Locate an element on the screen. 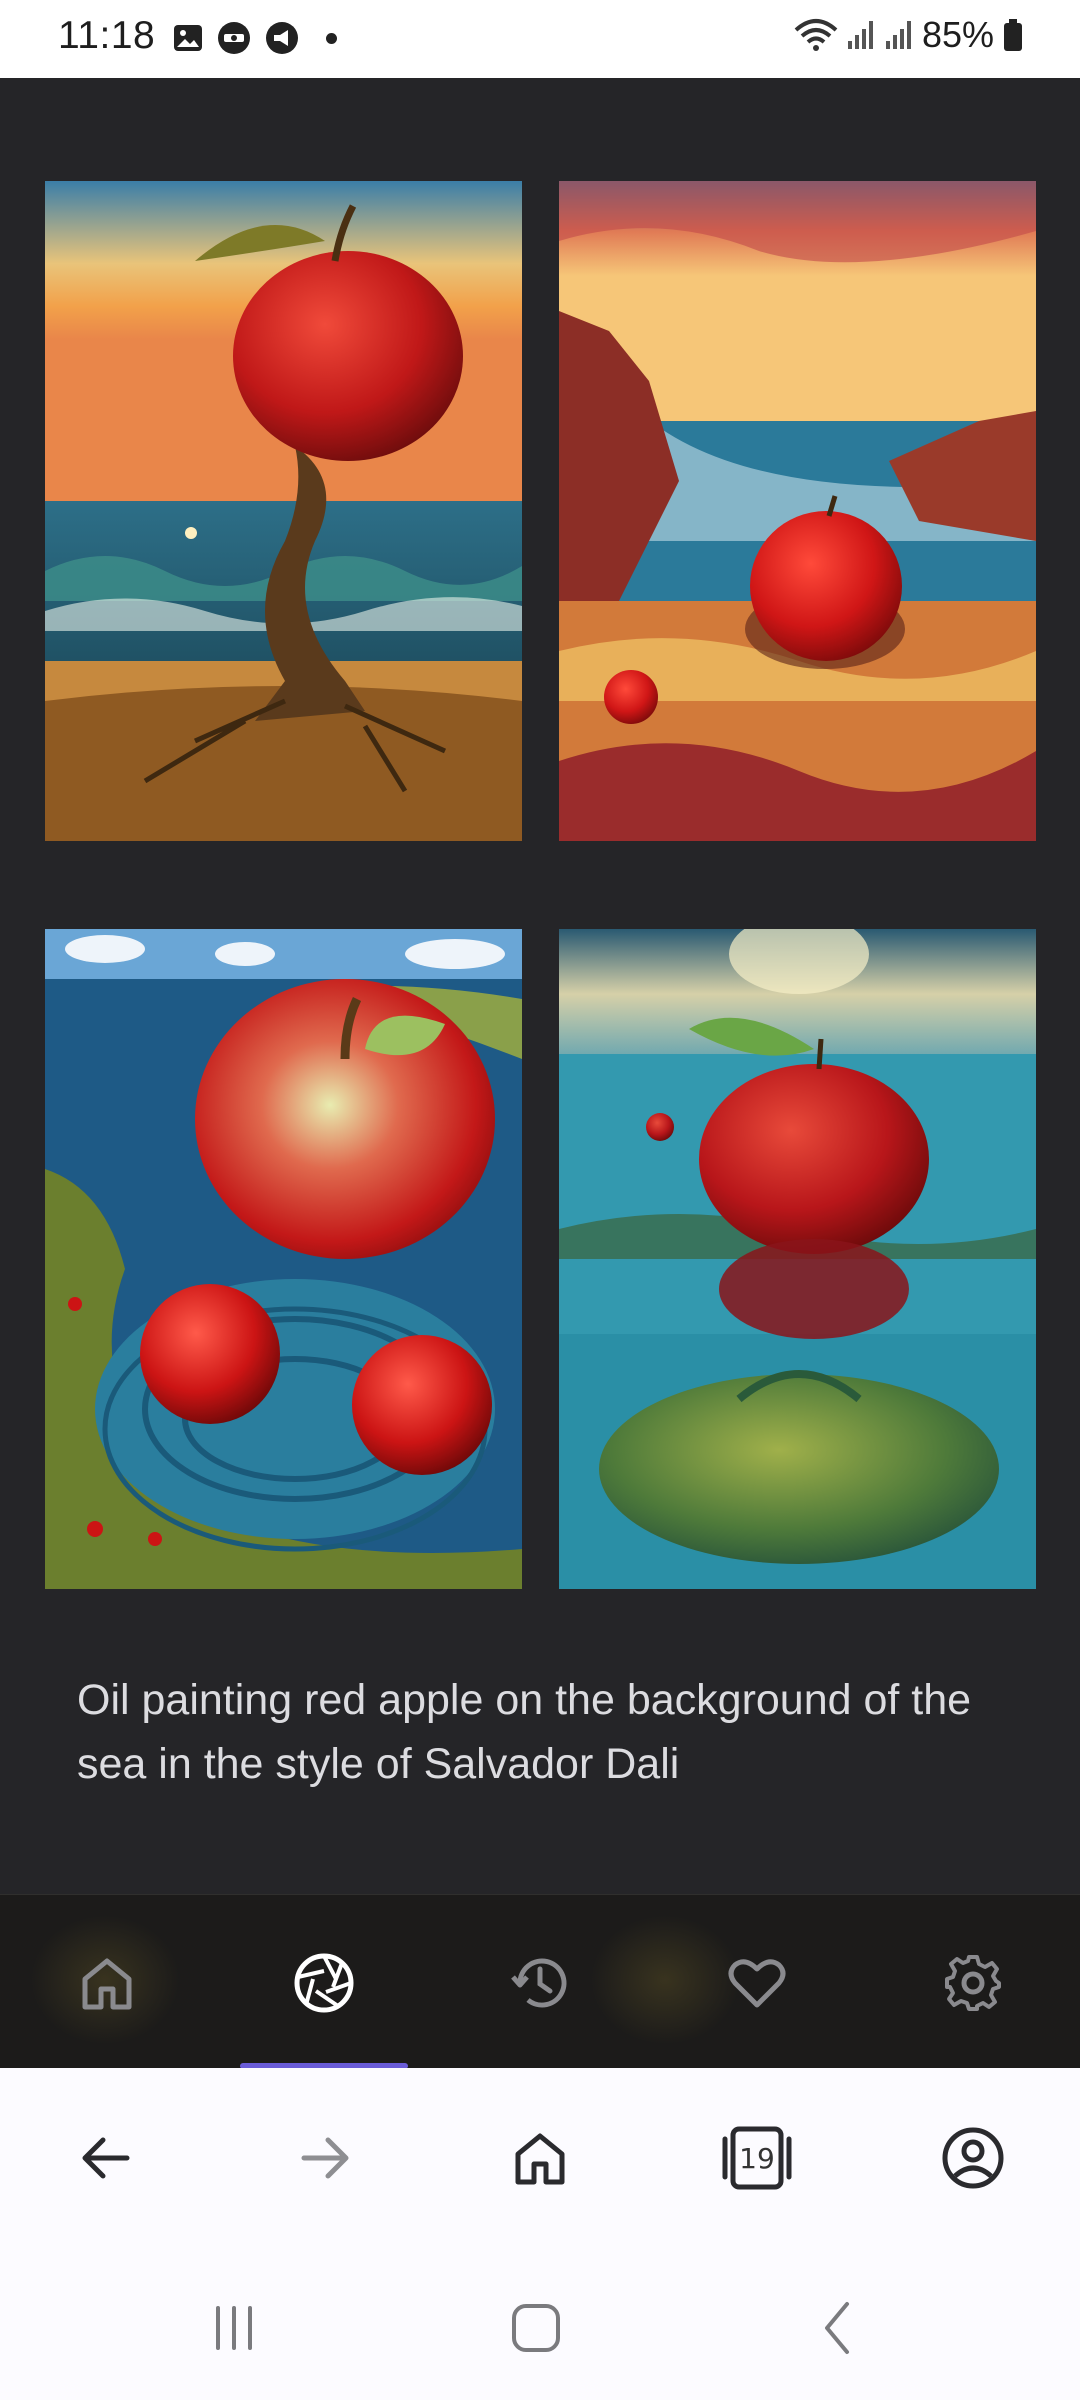 Image resolution: width=1080 pixels, height=2400 pixels. gear-icon is located at coordinates (973, 1983).